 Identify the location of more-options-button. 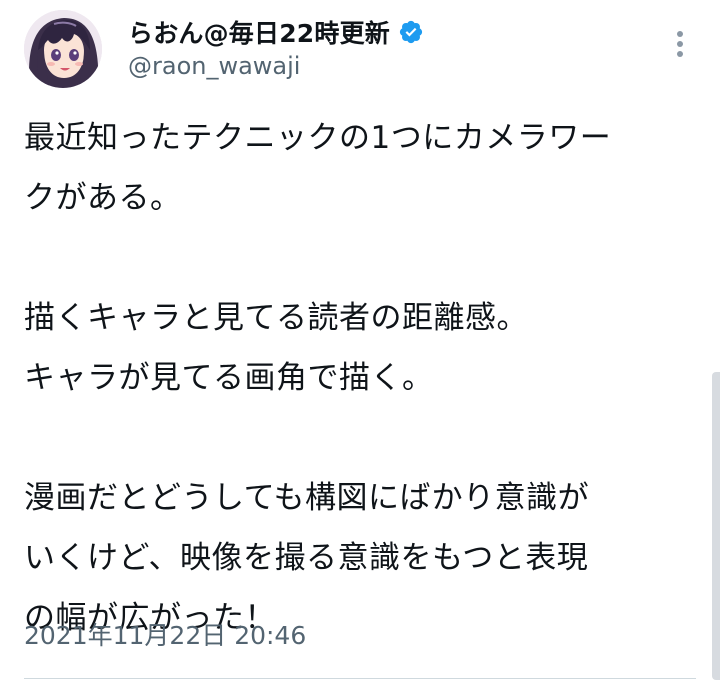
(680, 44).